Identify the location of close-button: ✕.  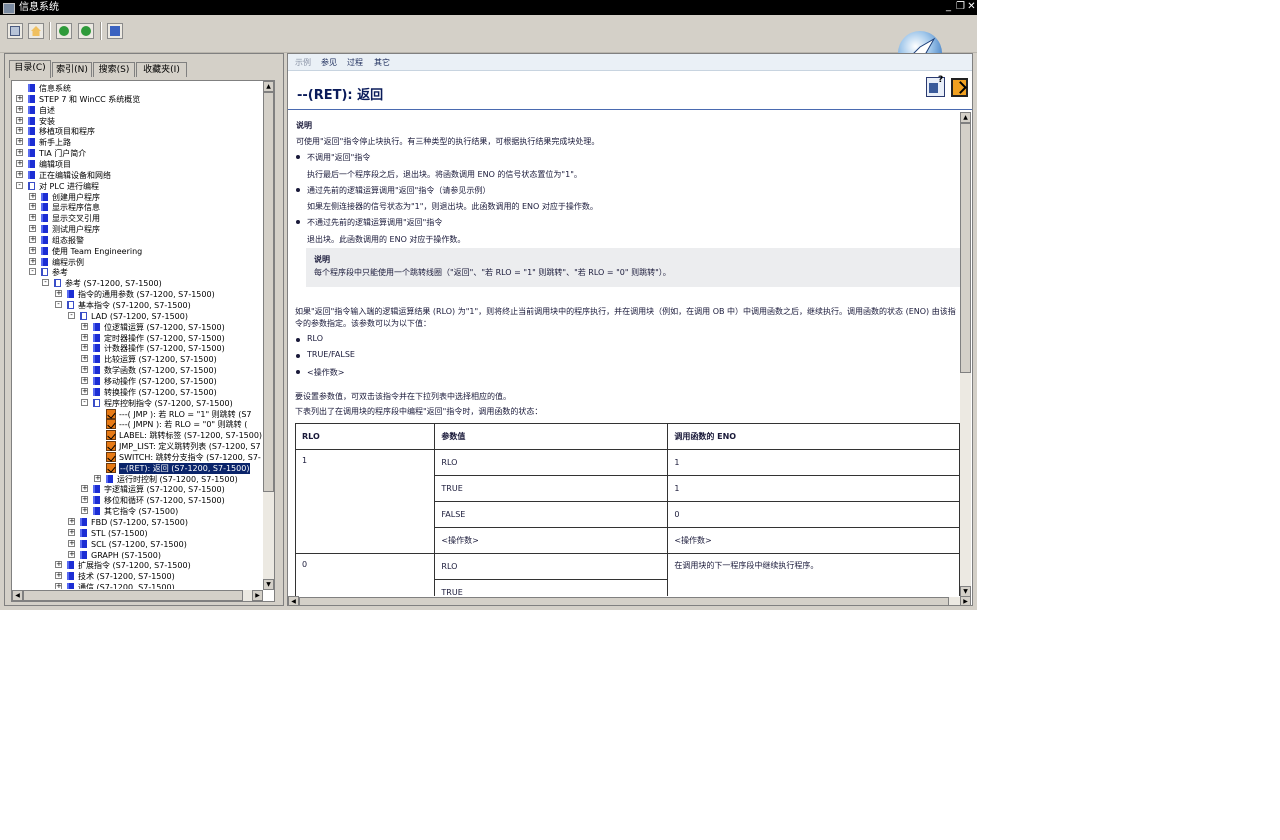
(971, 7).